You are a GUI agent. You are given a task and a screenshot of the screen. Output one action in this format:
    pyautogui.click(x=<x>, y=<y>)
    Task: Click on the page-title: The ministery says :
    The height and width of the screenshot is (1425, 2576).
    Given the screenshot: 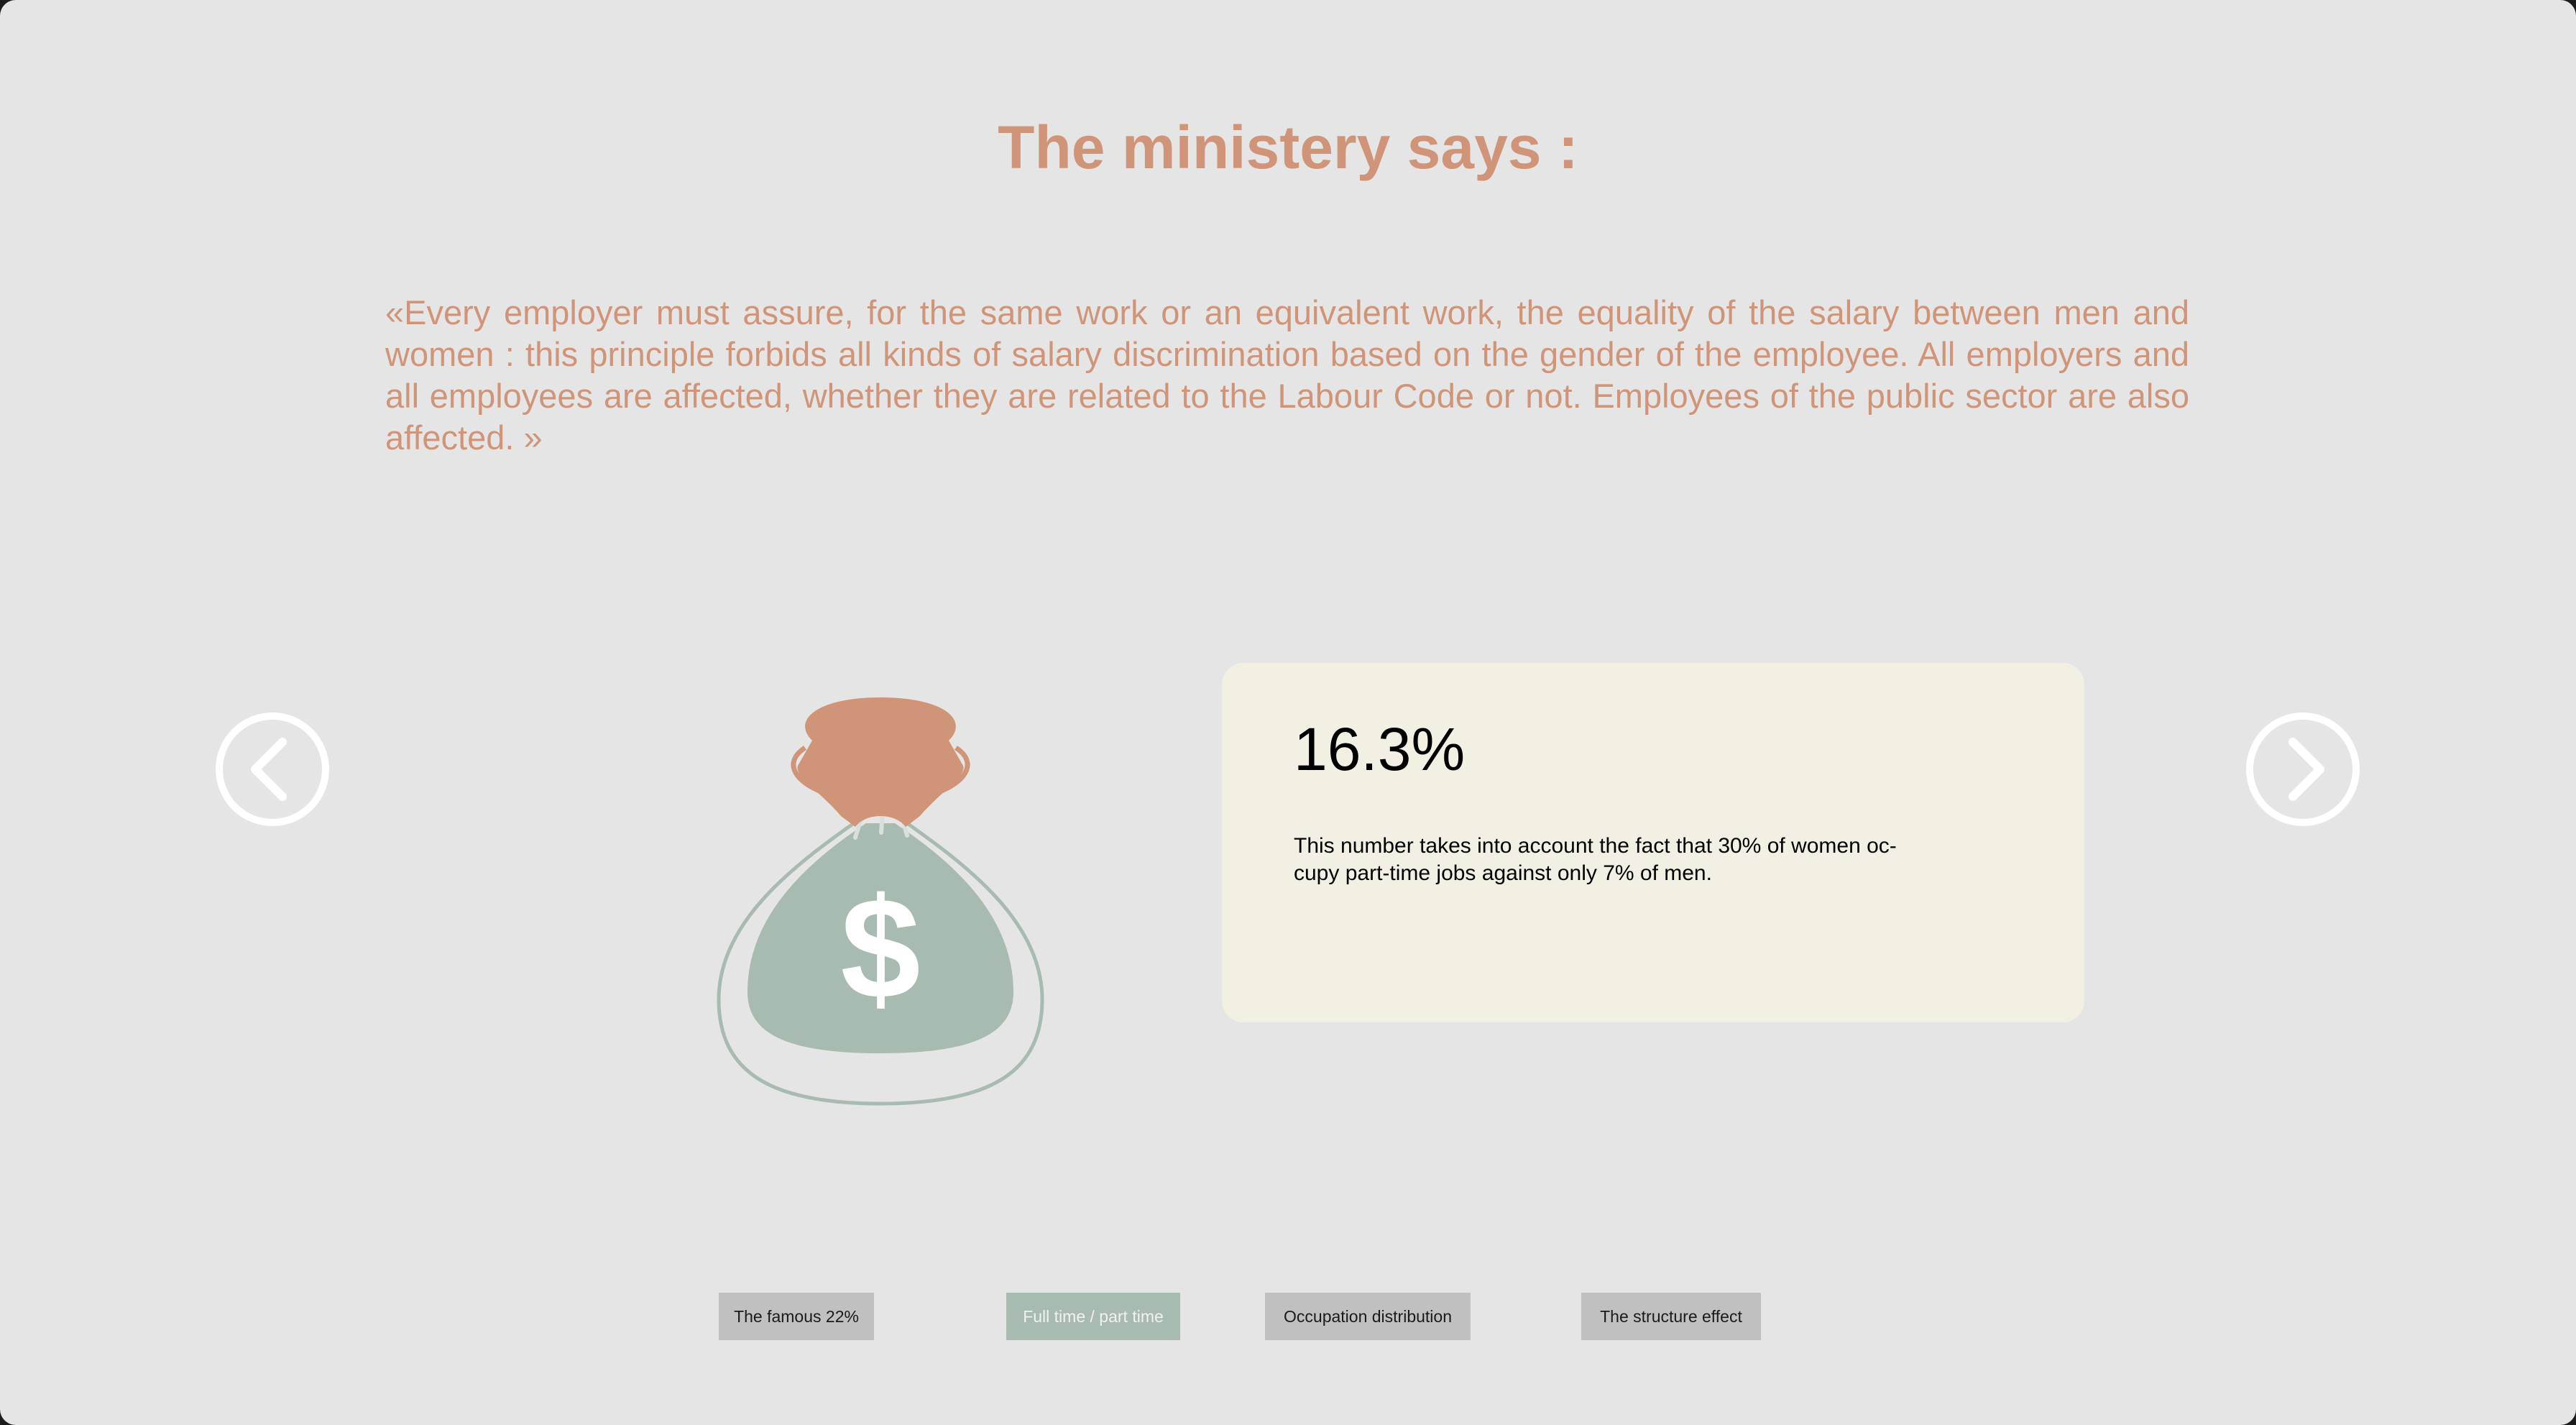 What is the action you would take?
    pyautogui.click(x=1288, y=147)
    